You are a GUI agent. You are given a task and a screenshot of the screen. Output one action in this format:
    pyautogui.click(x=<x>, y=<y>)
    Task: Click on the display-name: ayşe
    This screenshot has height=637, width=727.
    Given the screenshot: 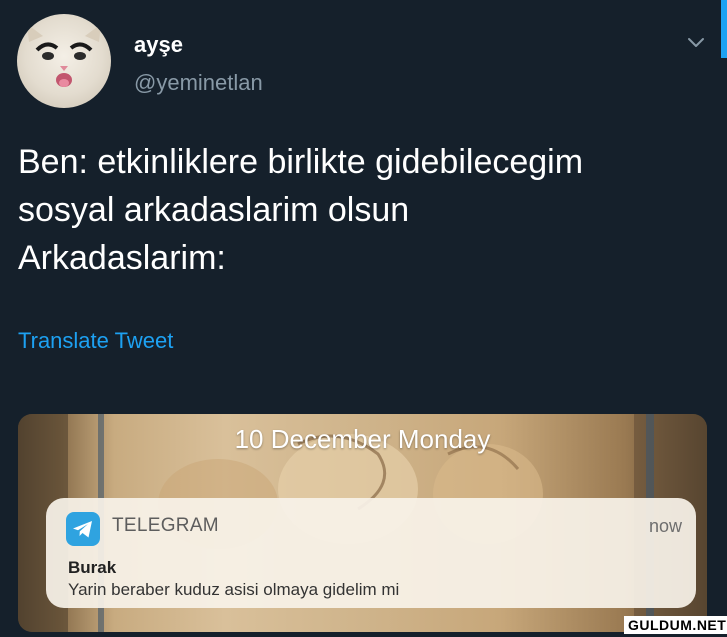 What is the action you would take?
    pyautogui.click(x=158, y=45)
    